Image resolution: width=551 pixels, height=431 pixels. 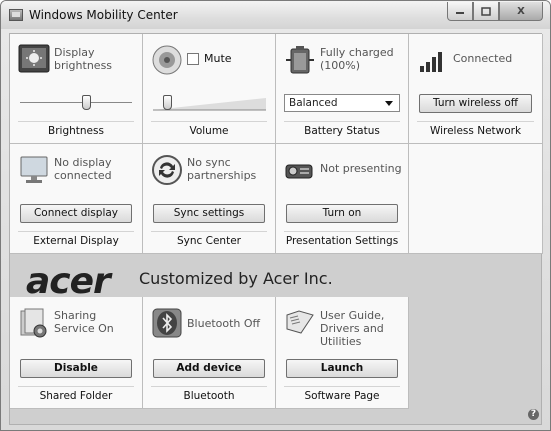 What do you see at coordinates (342, 394) in the screenshot?
I see `software-page-label: Software Page` at bounding box center [342, 394].